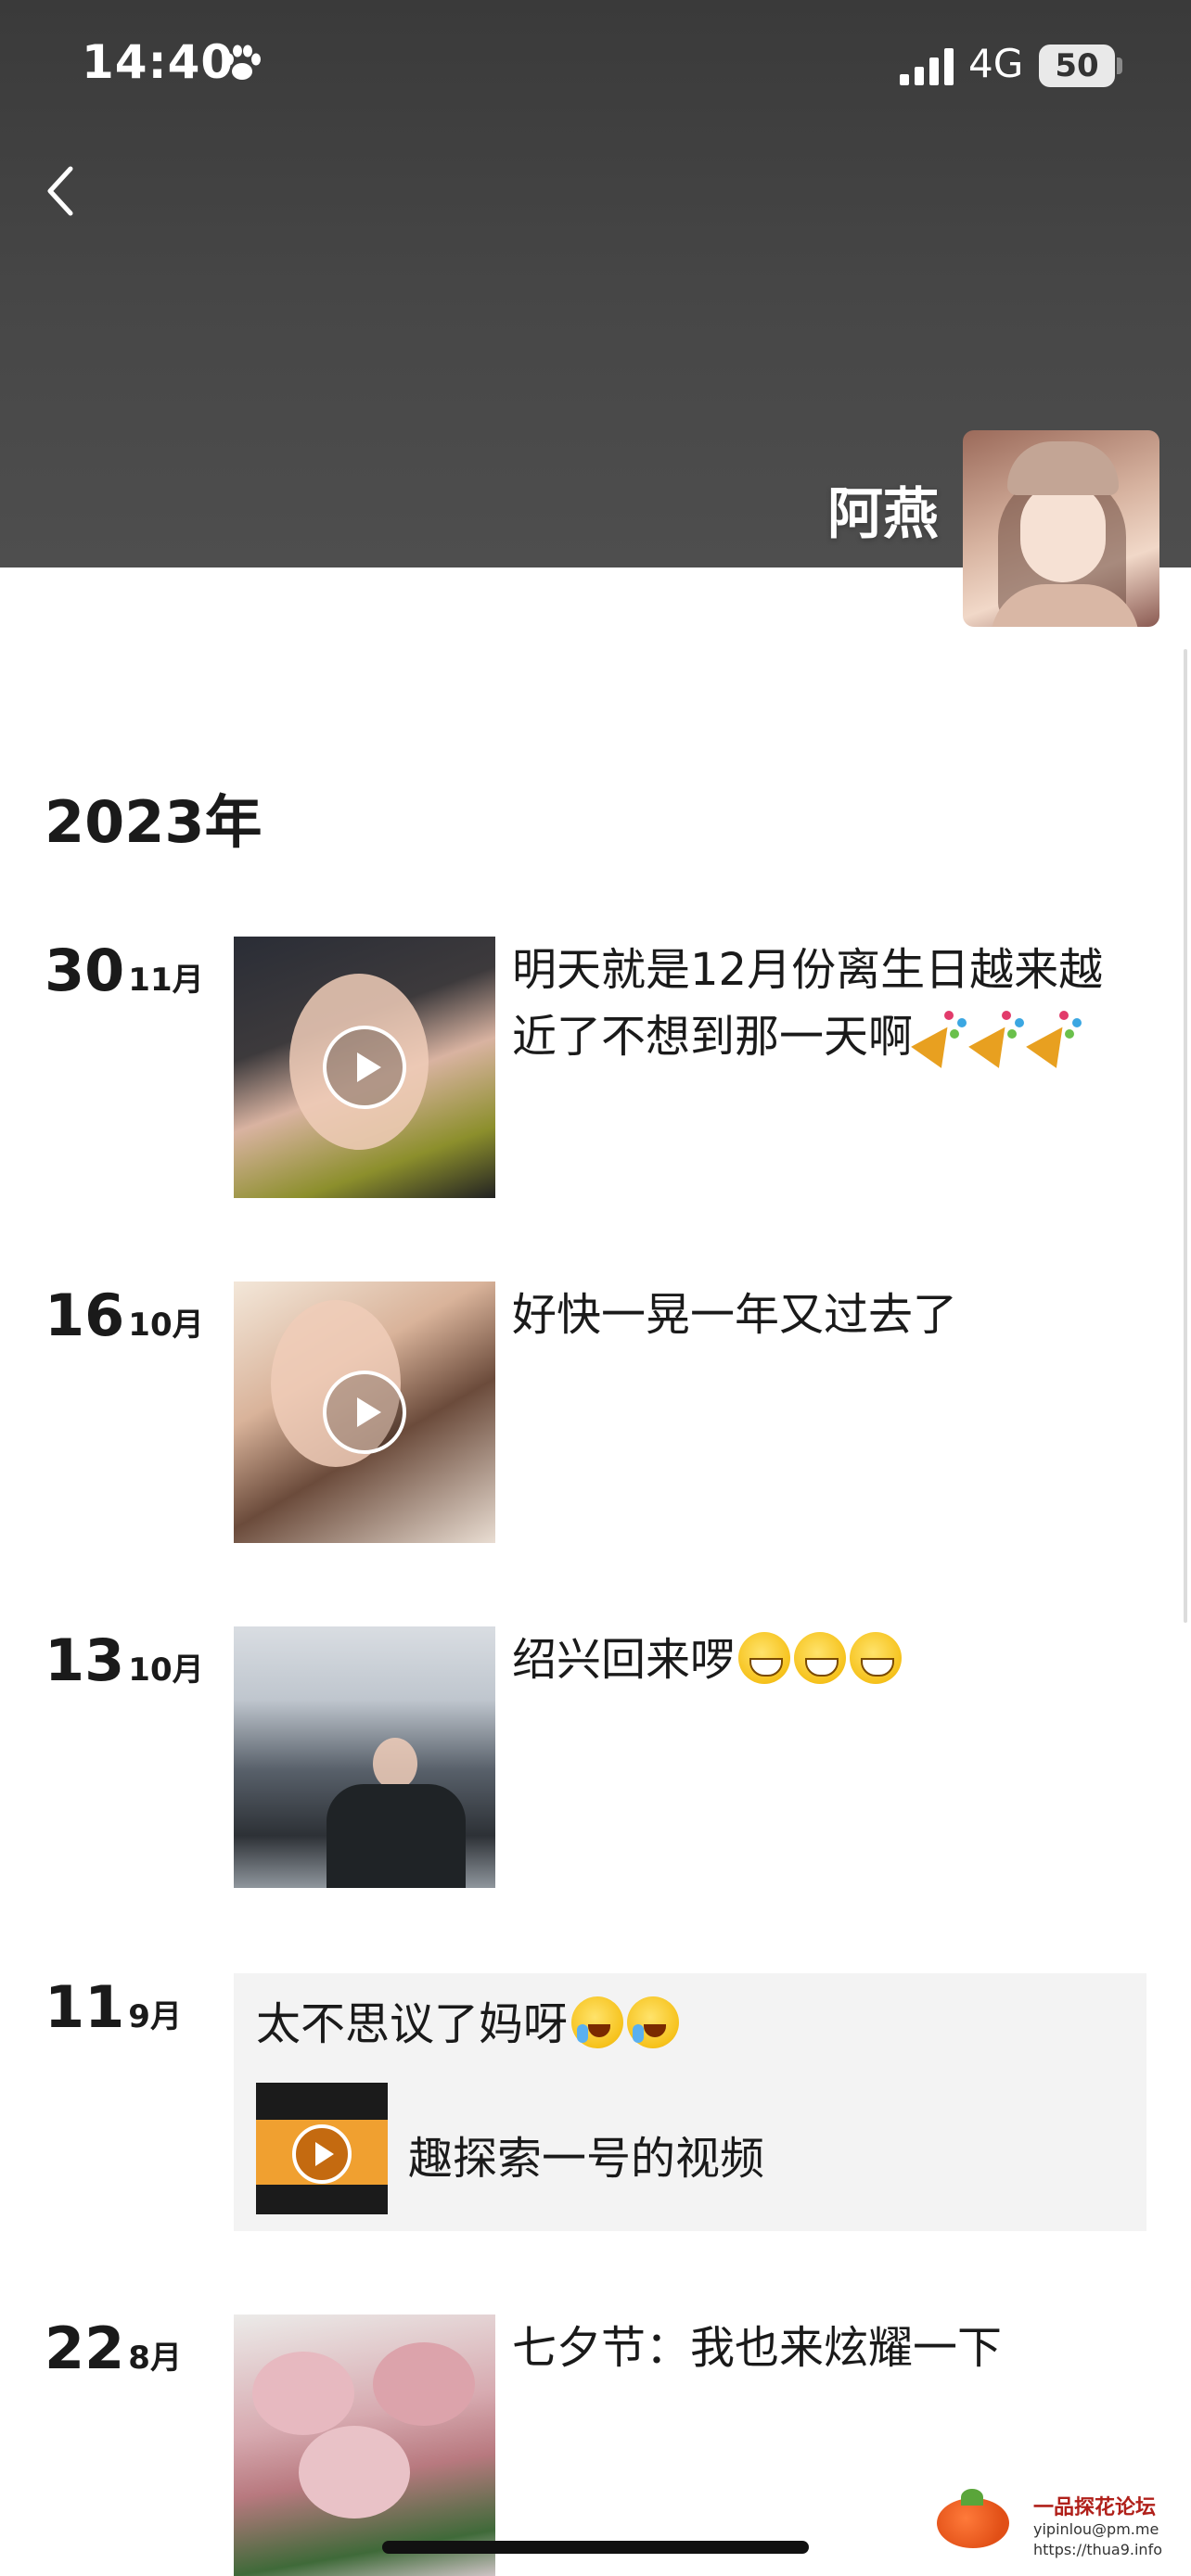  I want to click on battery-icon: 50, so click(1077, 66).